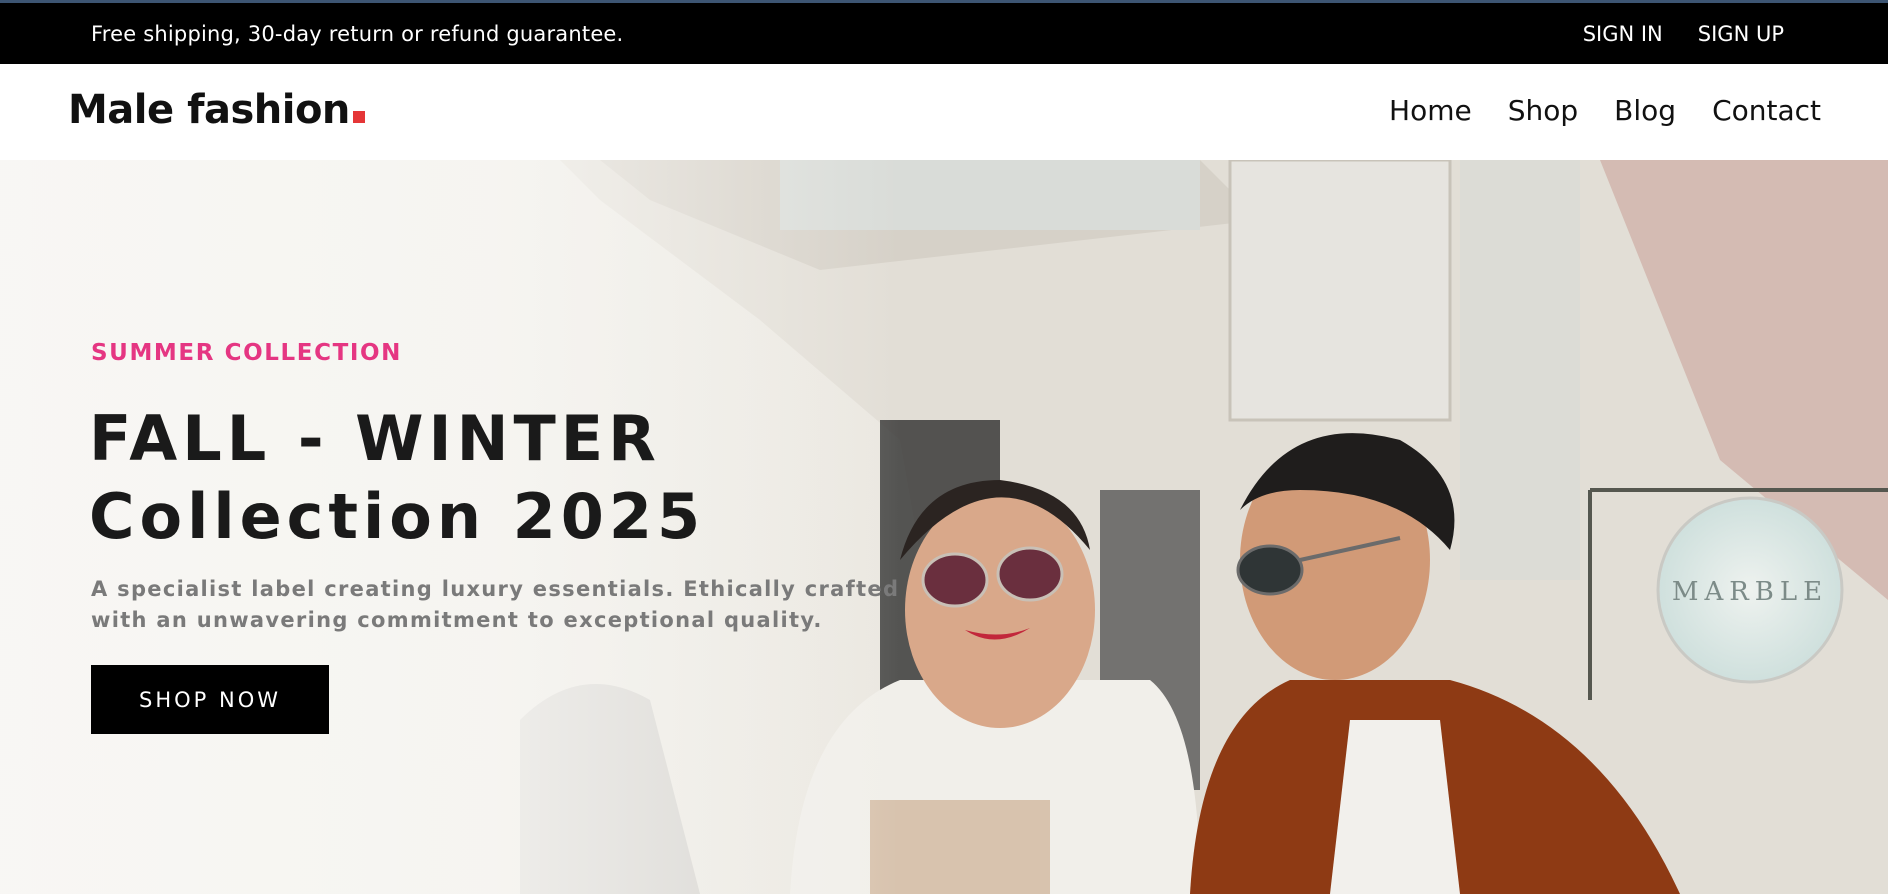 The image size is (1888, 894). Describe the element at coordinates (1683, 34) in the screenshot. I see `auth-links: SIGN IN SIGN UP` at that location.